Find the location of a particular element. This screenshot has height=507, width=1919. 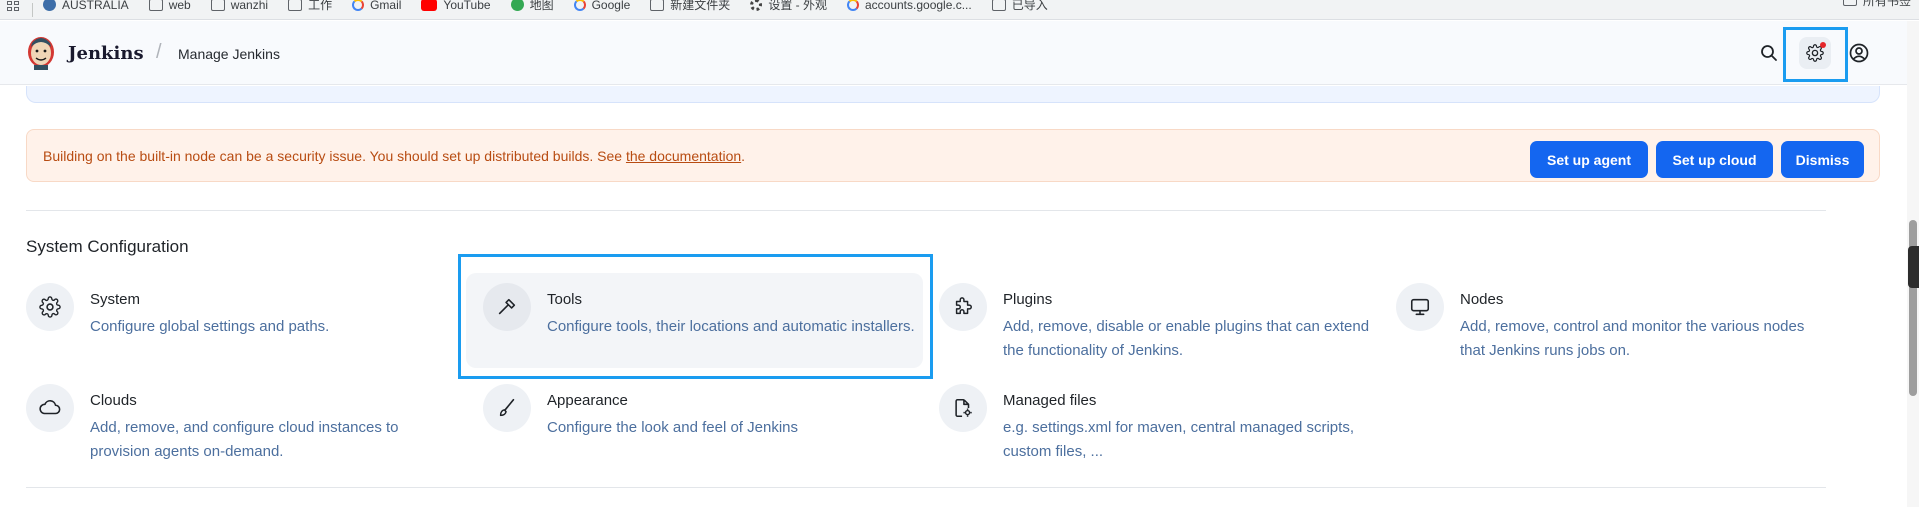

bookmark-label: Google is located at coordinates (611, 6).